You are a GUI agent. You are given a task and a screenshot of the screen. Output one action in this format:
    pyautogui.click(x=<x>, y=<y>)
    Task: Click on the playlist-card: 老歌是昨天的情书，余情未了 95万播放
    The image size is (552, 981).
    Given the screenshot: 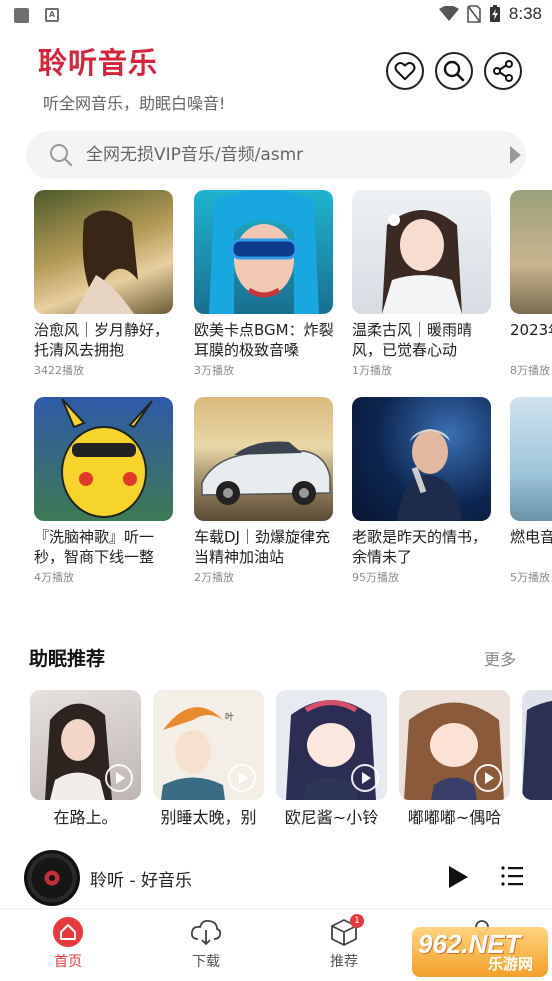 What is the action you would take?
    pyautogui.click(x=423, y=491)
    